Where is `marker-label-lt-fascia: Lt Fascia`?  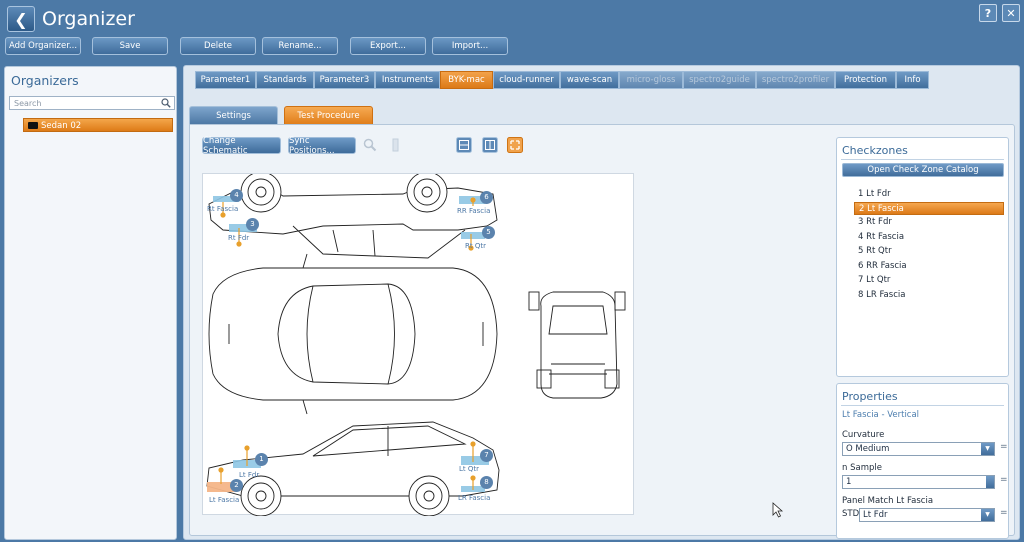 marker-label-lt-fascia: Lt Fascia is located at coordinates (224, 500).